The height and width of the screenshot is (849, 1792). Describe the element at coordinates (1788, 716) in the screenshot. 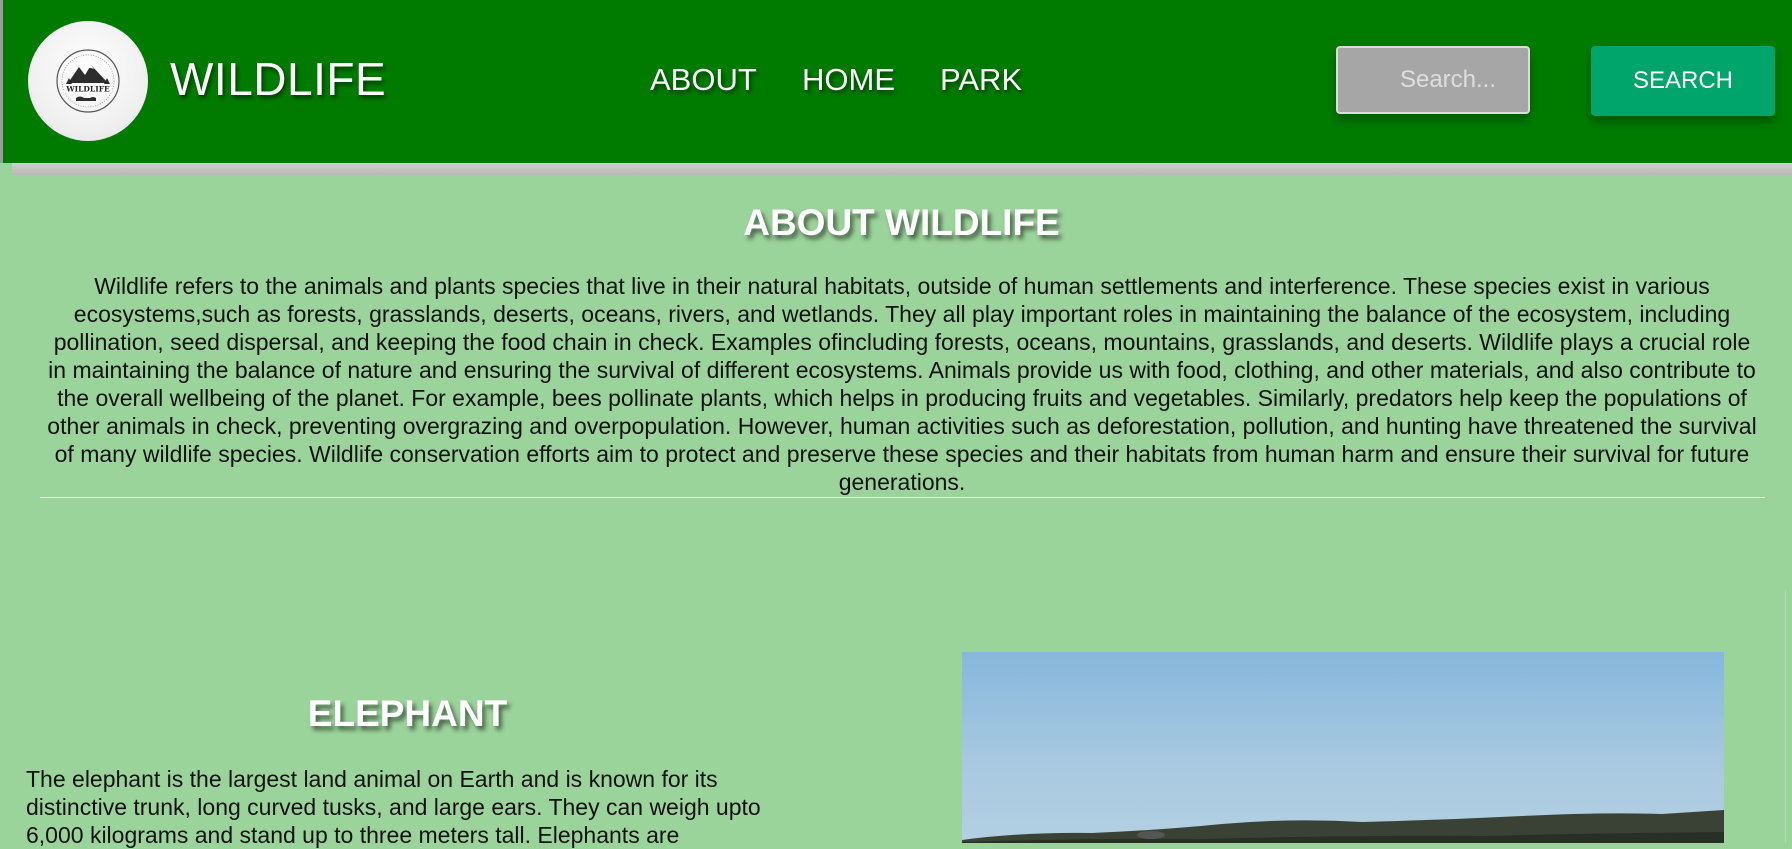

I see `scrollbar-track` at that location.